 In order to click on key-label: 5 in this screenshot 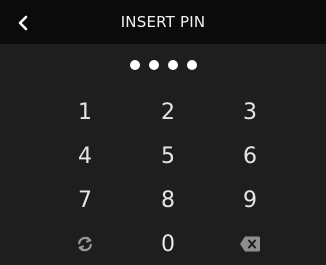, I will do `click(168, 156)`.